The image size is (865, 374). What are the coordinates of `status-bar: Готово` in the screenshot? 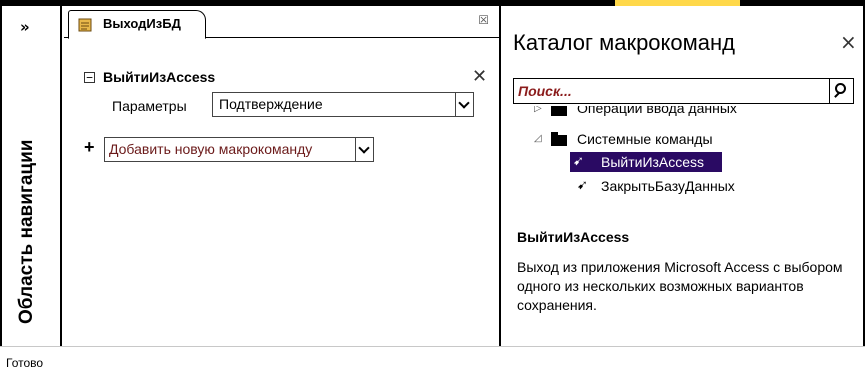 It's located at (432, 360).